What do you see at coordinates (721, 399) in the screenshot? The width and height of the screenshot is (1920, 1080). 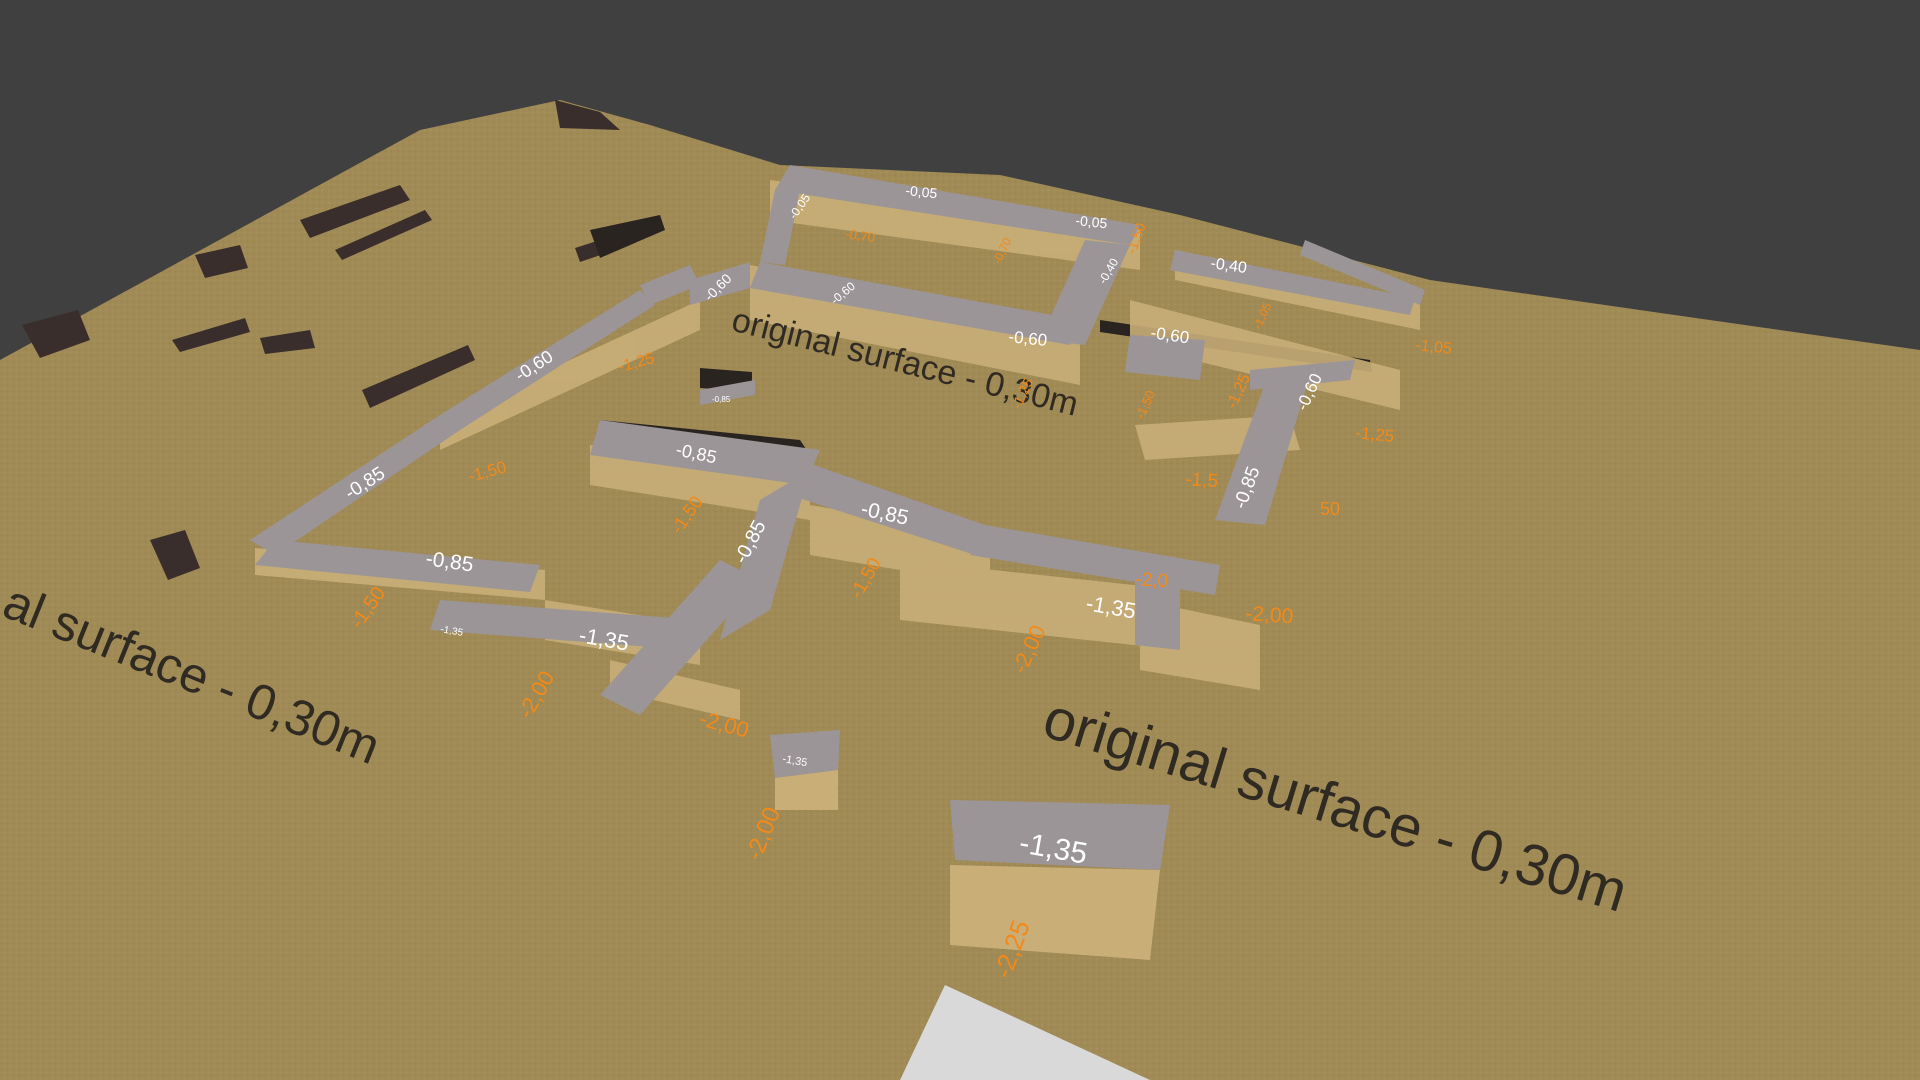 I see `top-label: -0,85` at bounding box center [721, 399].